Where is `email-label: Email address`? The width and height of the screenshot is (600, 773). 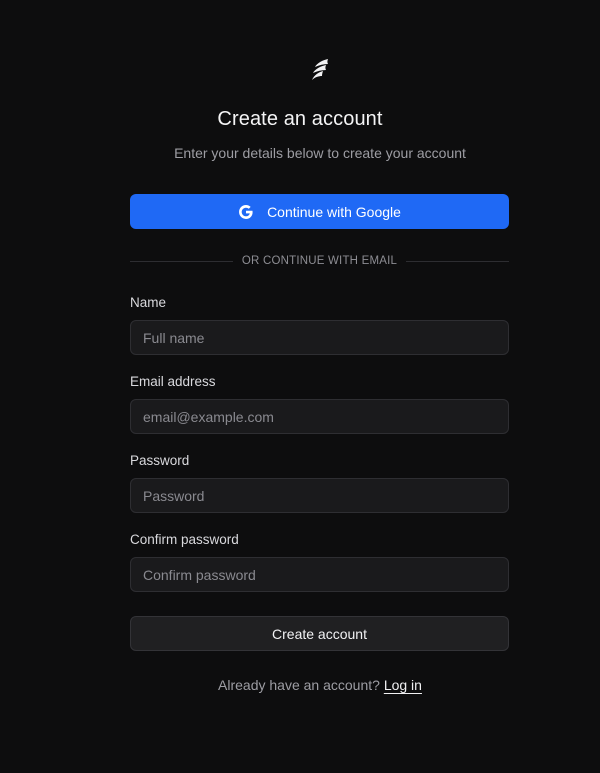 email-label: Email address is located at coordinates (173, 381).